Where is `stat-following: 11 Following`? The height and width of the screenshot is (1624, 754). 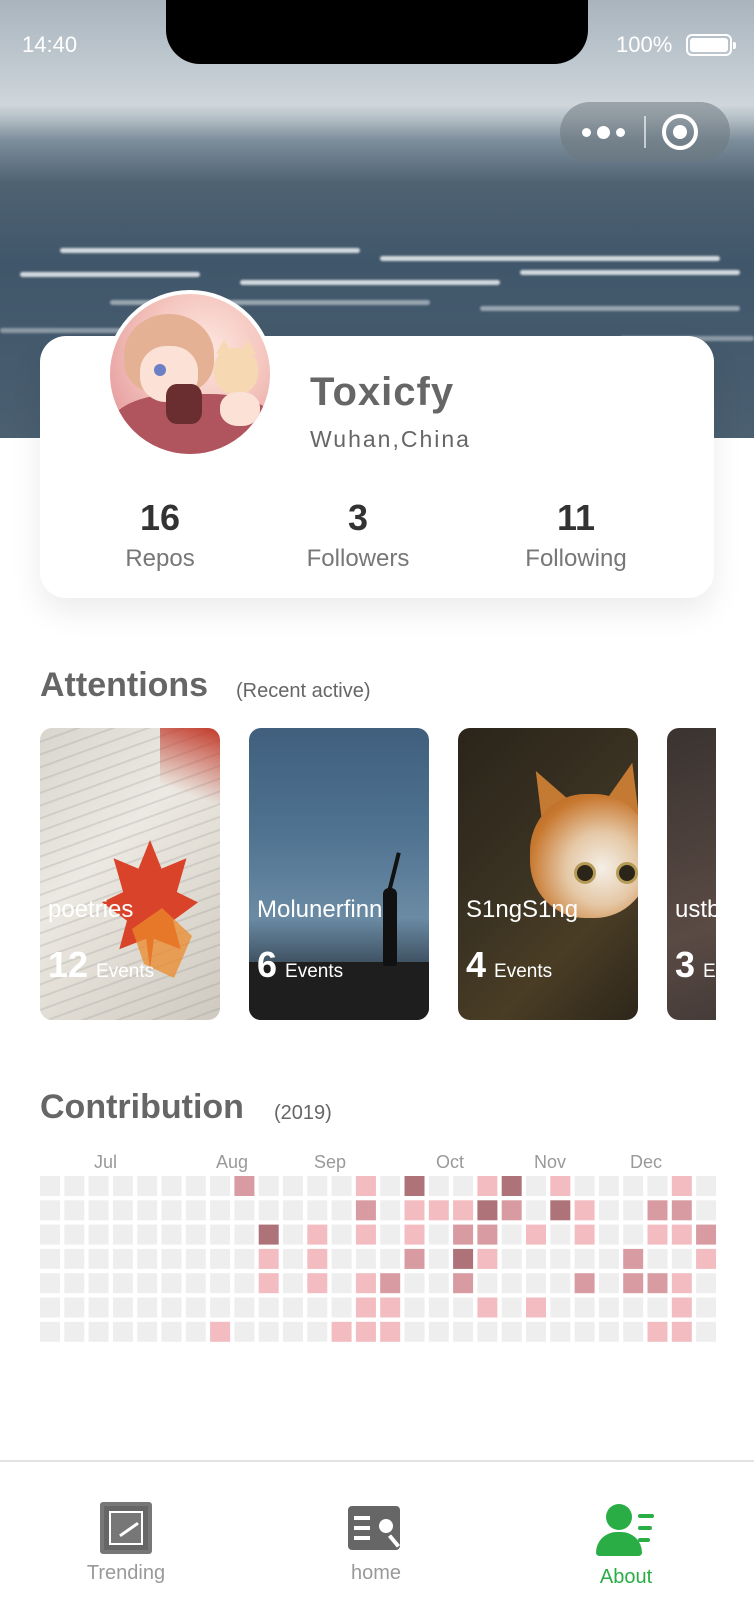
stat-following: 11 Following is located at coordinates (576, 535).